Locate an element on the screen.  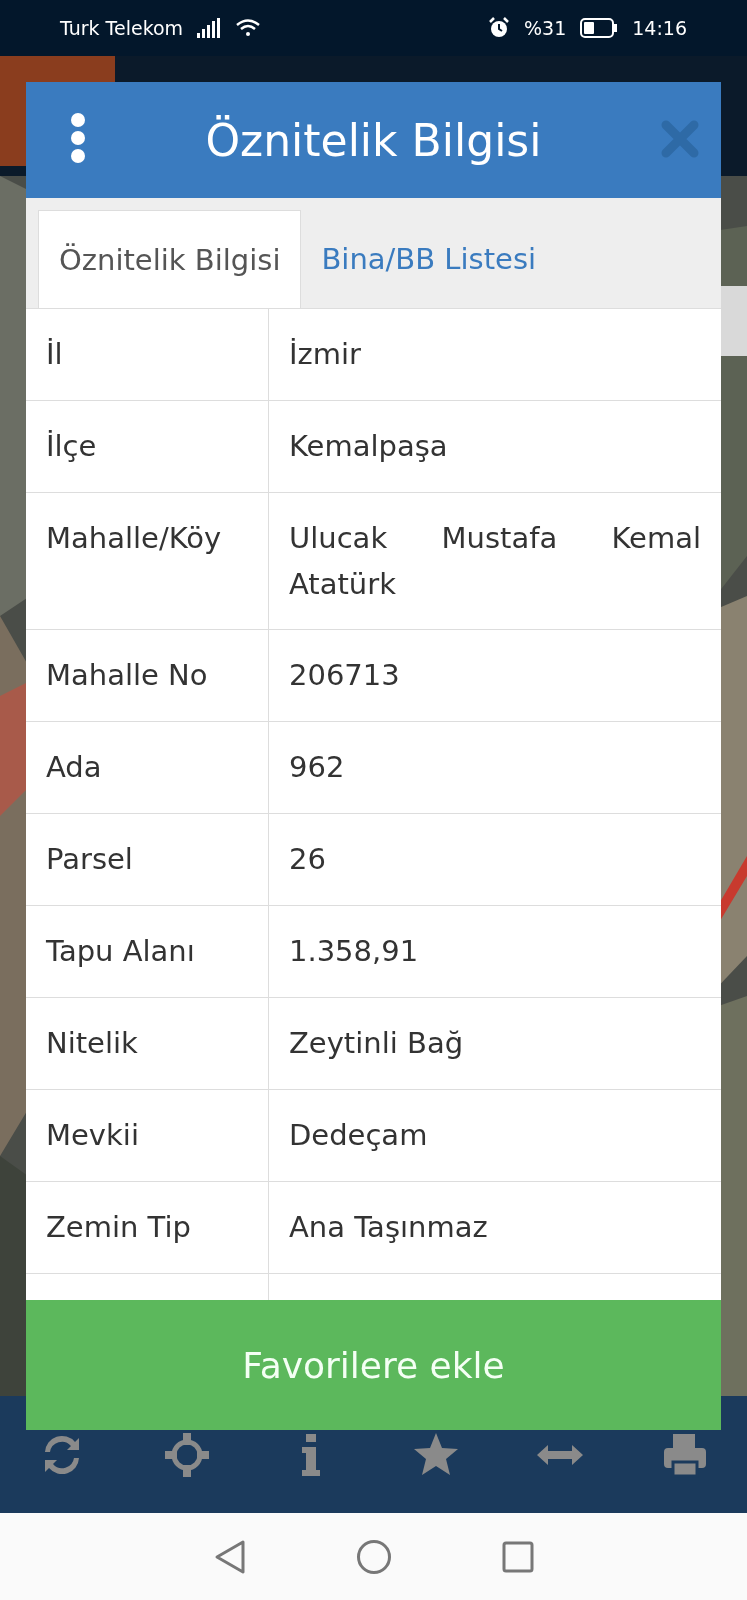
attribute-value: 206713 is located at coordinates (494, 675).